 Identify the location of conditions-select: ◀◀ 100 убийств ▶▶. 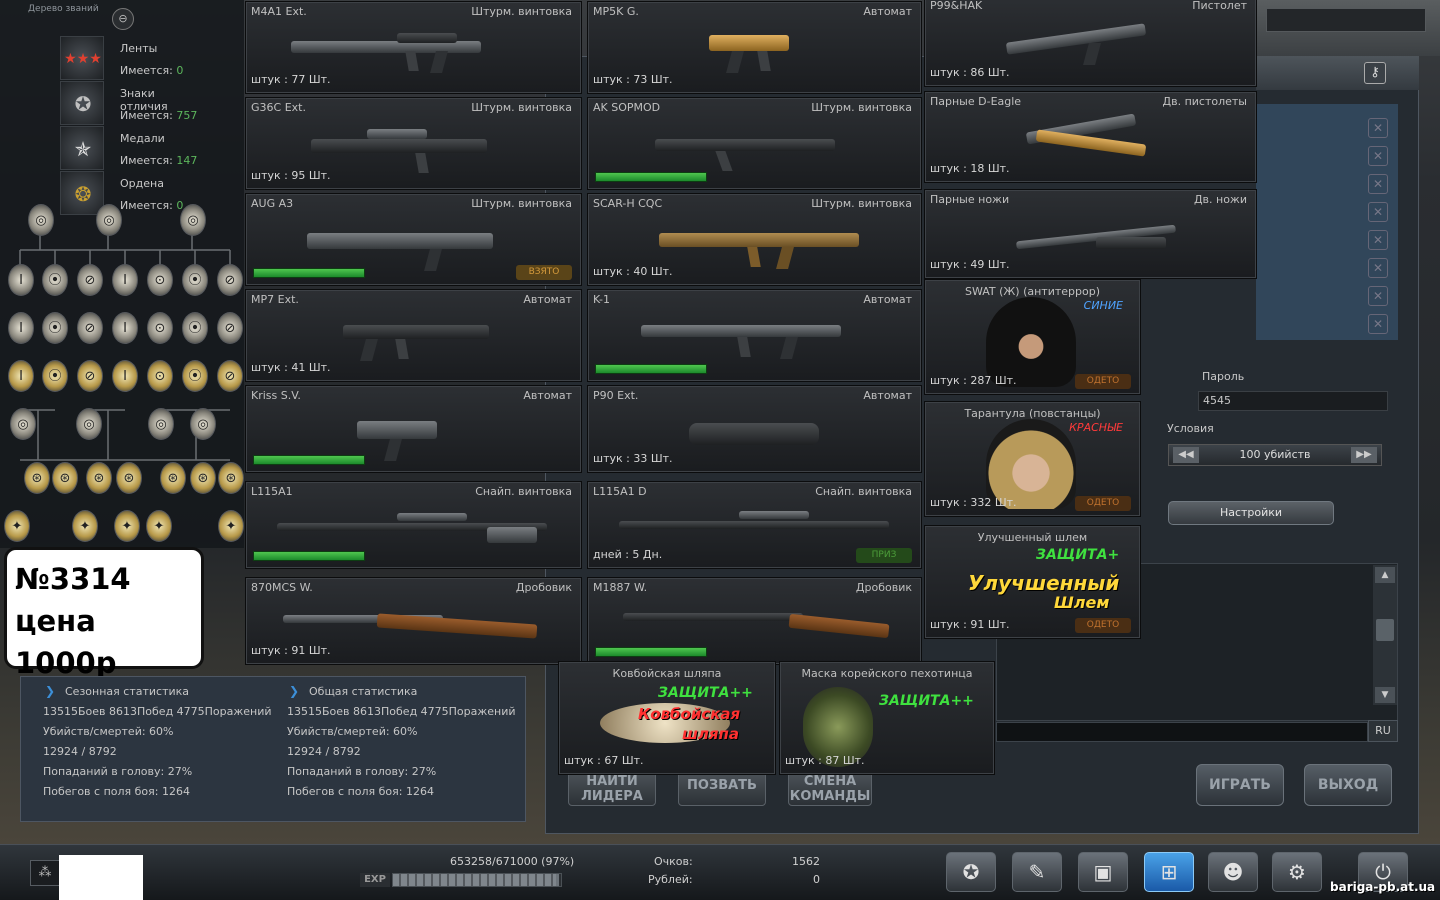
(1275, 455).